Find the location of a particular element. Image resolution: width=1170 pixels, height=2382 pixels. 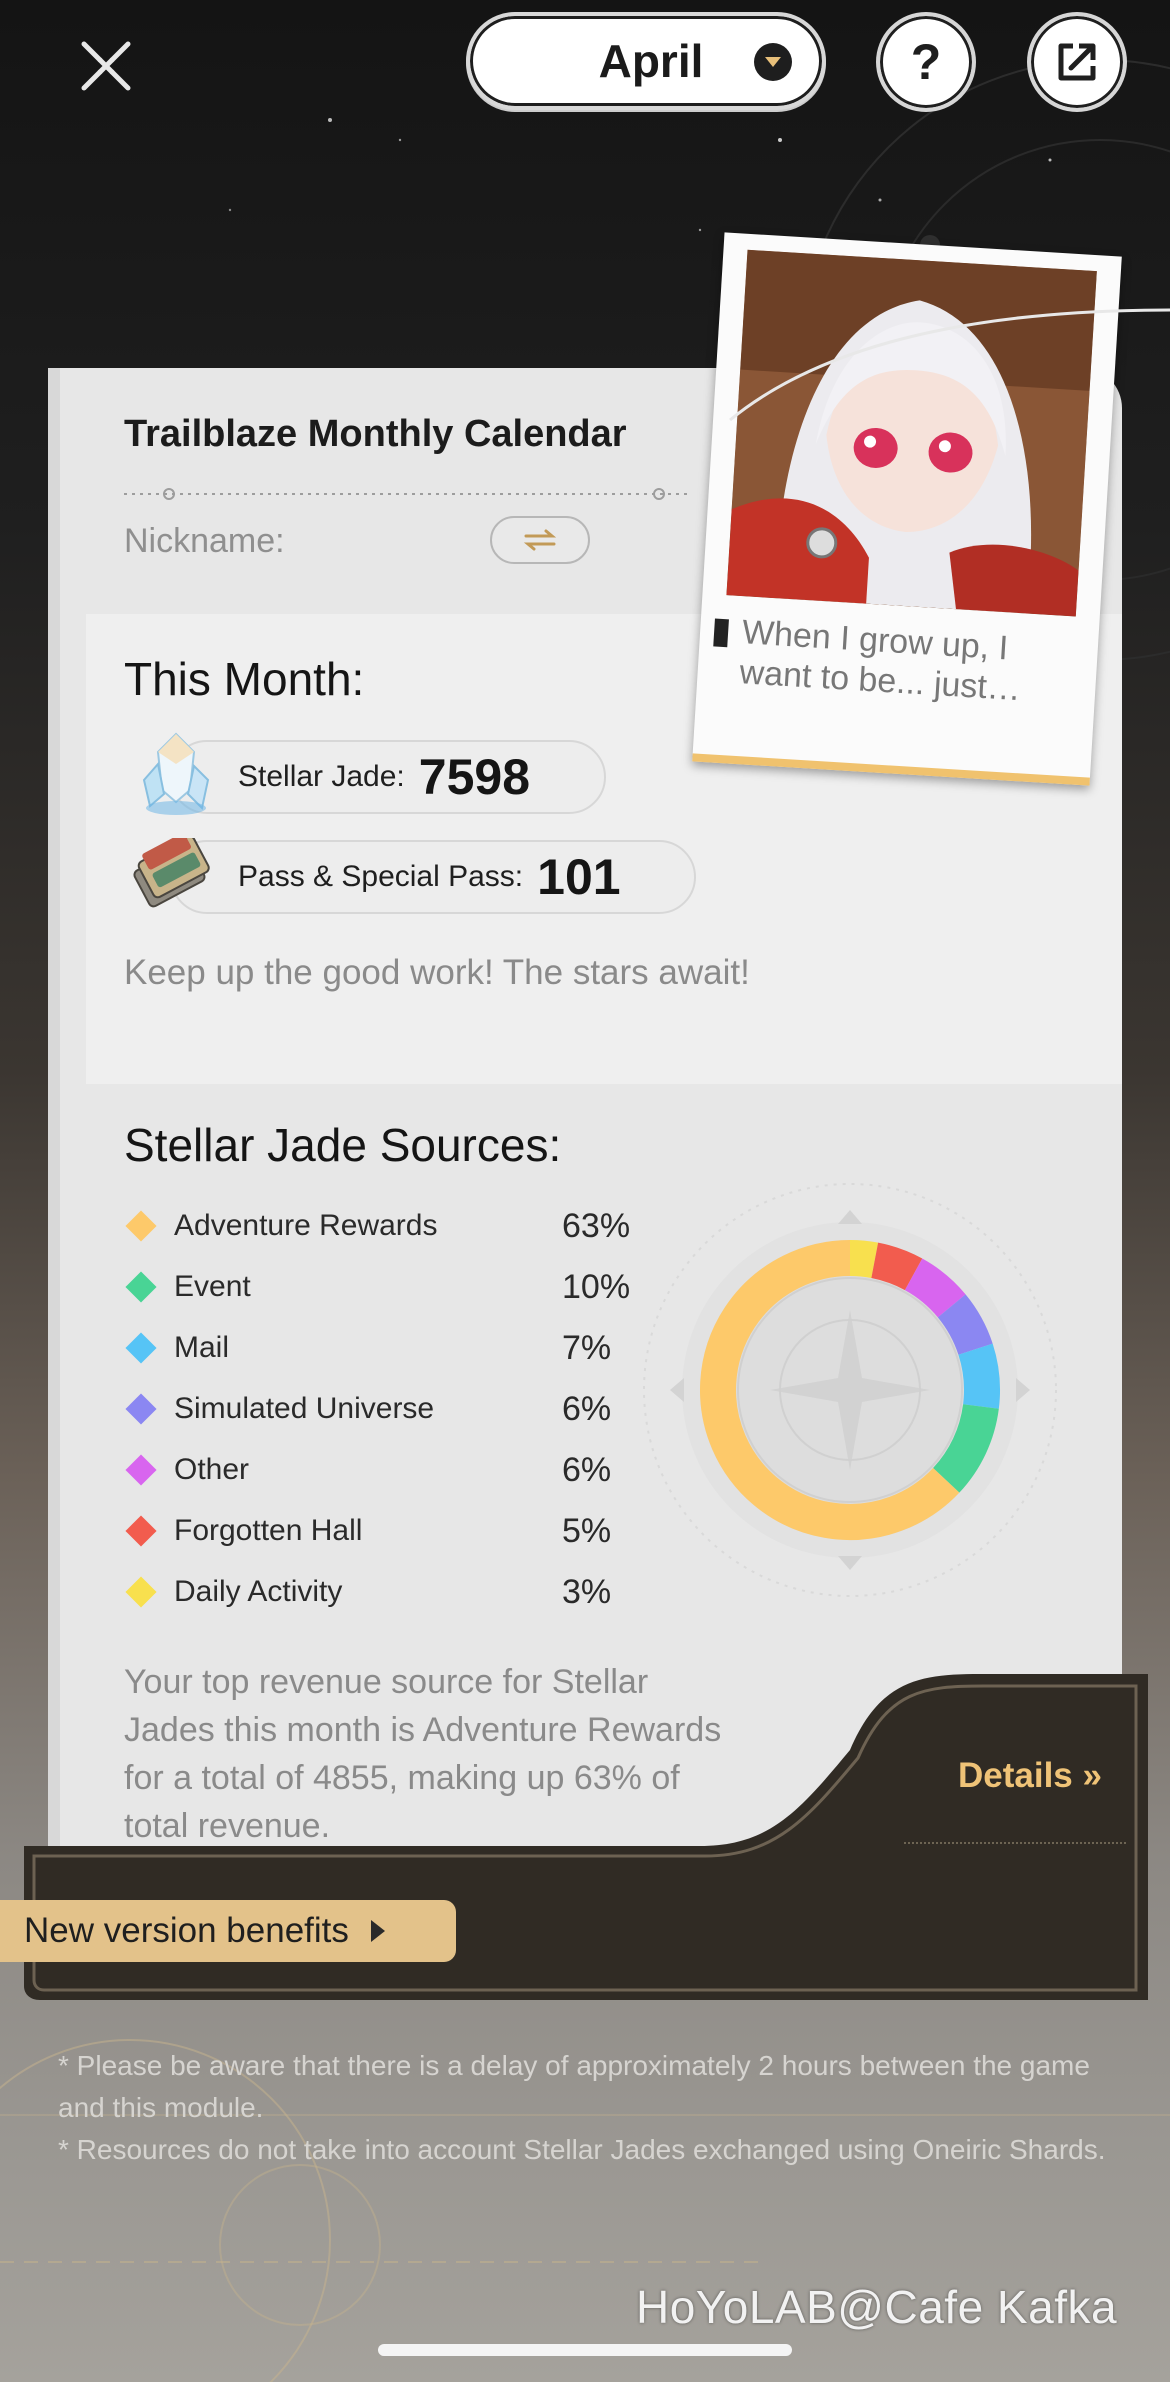

close-icon is located at coordinates (106, 66).